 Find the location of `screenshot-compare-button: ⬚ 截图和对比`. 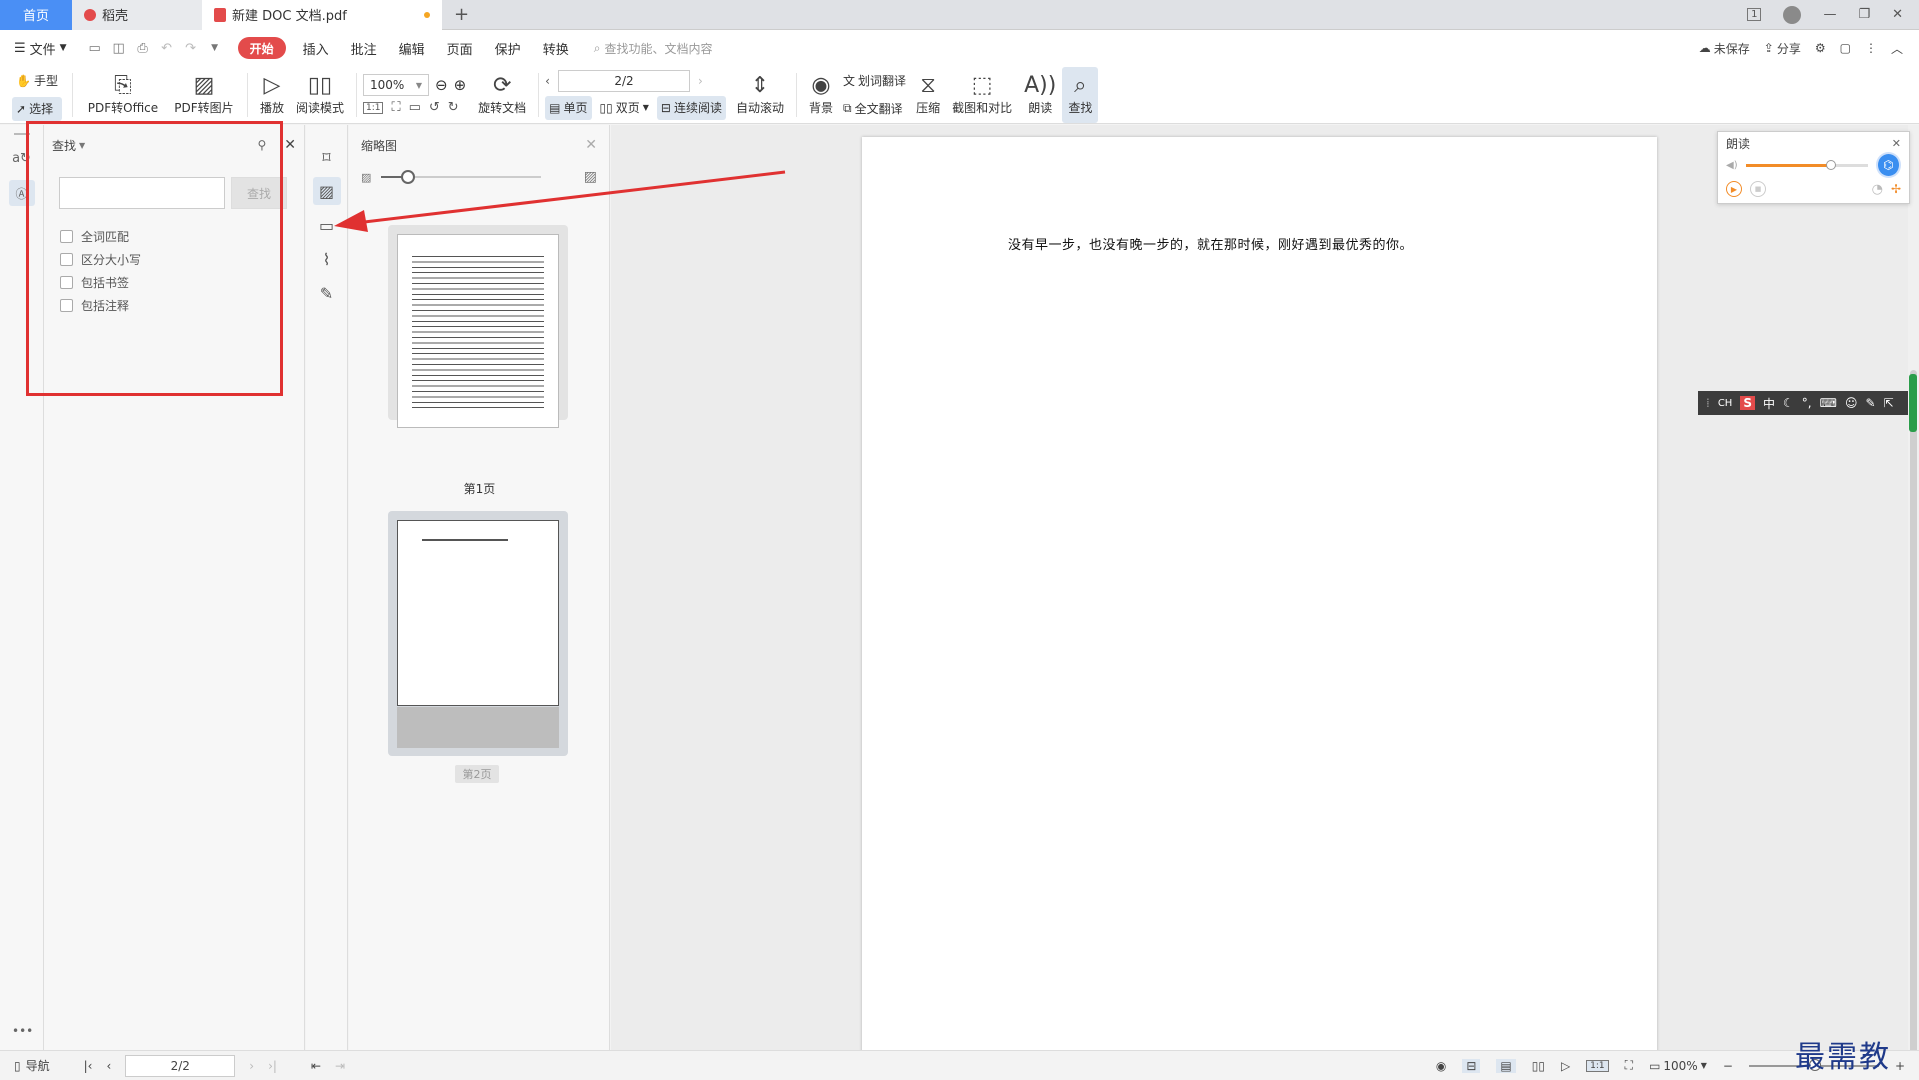

screenshot-compare-button: ⬚ 截图和对比 is located at coordinates (982, 95).